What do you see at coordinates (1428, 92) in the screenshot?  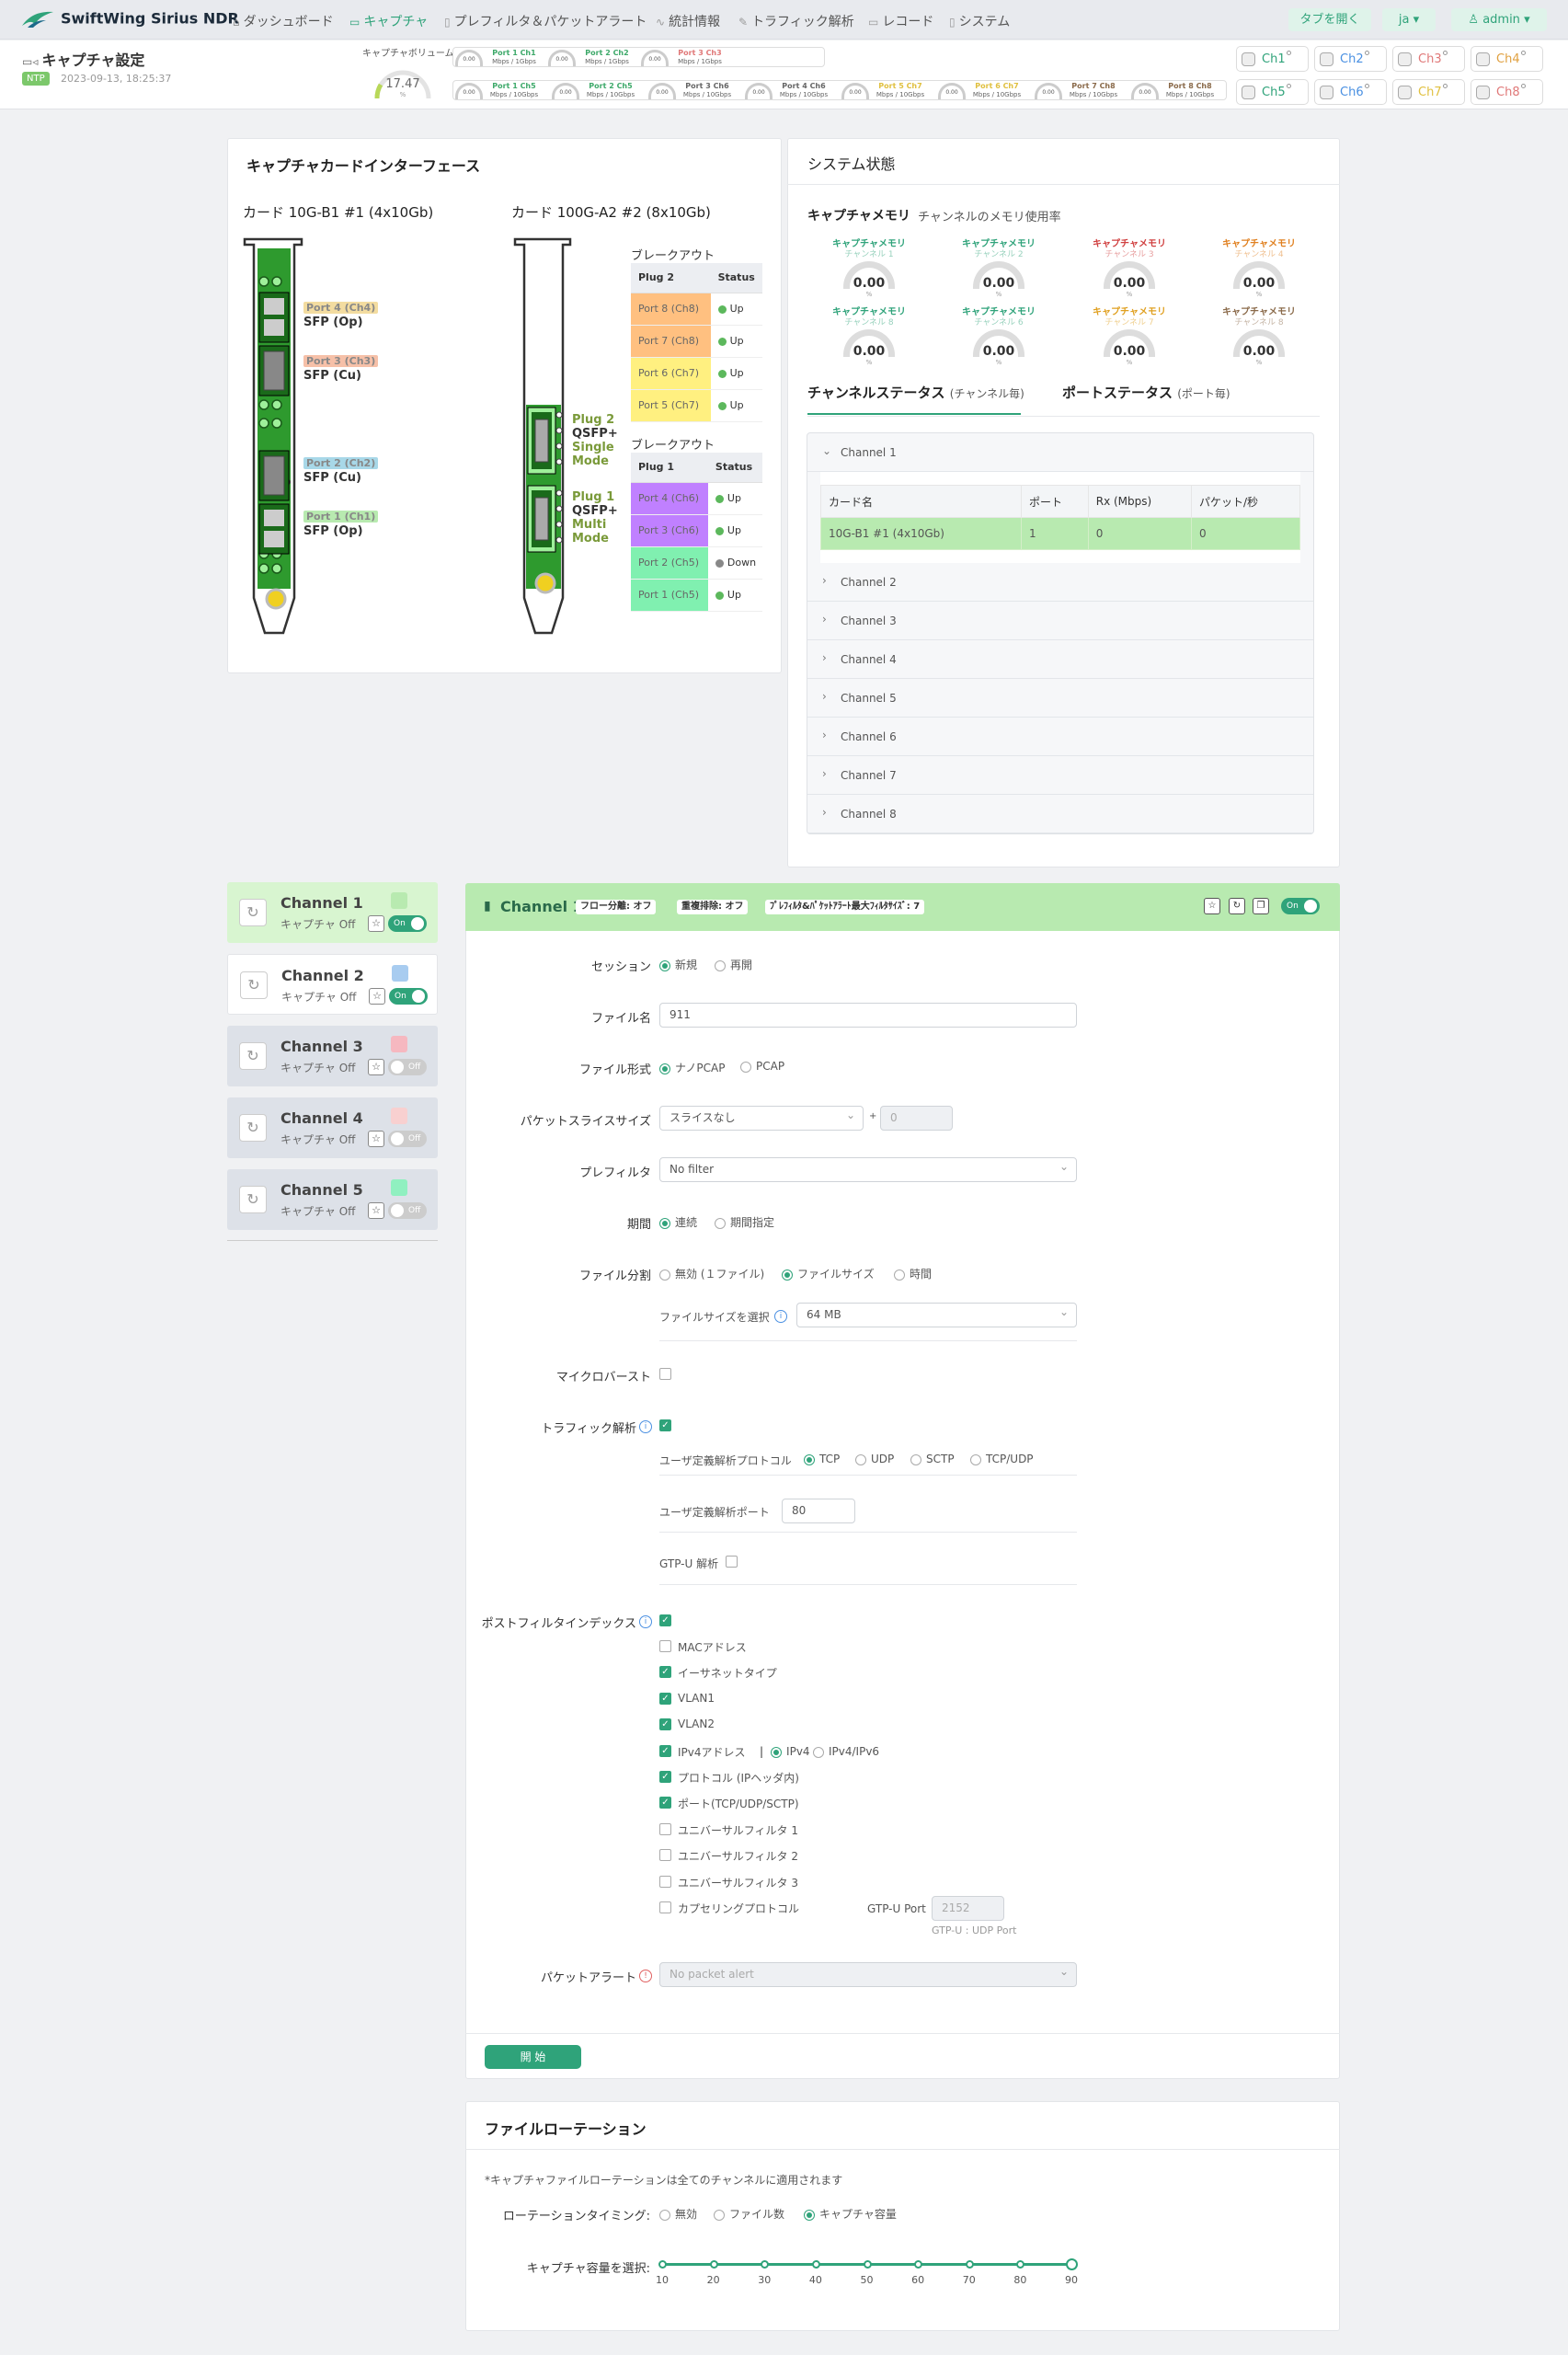 I see `channel-tab-7: Ch7` at bounding box center [1428, 92].